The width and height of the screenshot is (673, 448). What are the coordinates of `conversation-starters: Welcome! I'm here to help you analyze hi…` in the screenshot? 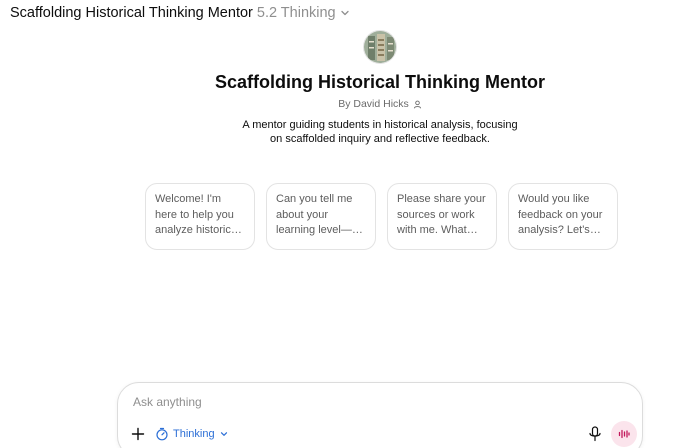 It's located at (381, 216).